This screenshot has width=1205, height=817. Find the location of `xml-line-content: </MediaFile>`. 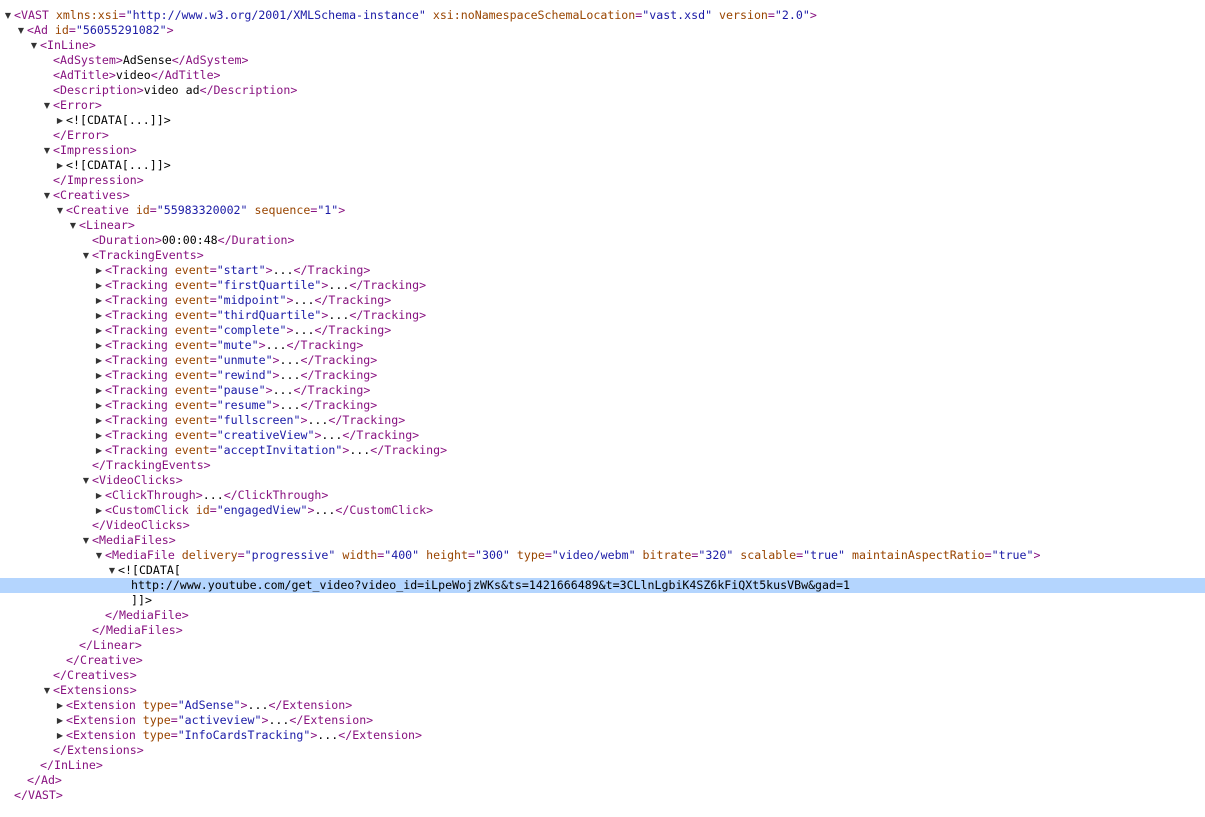

xml-line-content: </MediaFile> is located at coordinates (147, 615).